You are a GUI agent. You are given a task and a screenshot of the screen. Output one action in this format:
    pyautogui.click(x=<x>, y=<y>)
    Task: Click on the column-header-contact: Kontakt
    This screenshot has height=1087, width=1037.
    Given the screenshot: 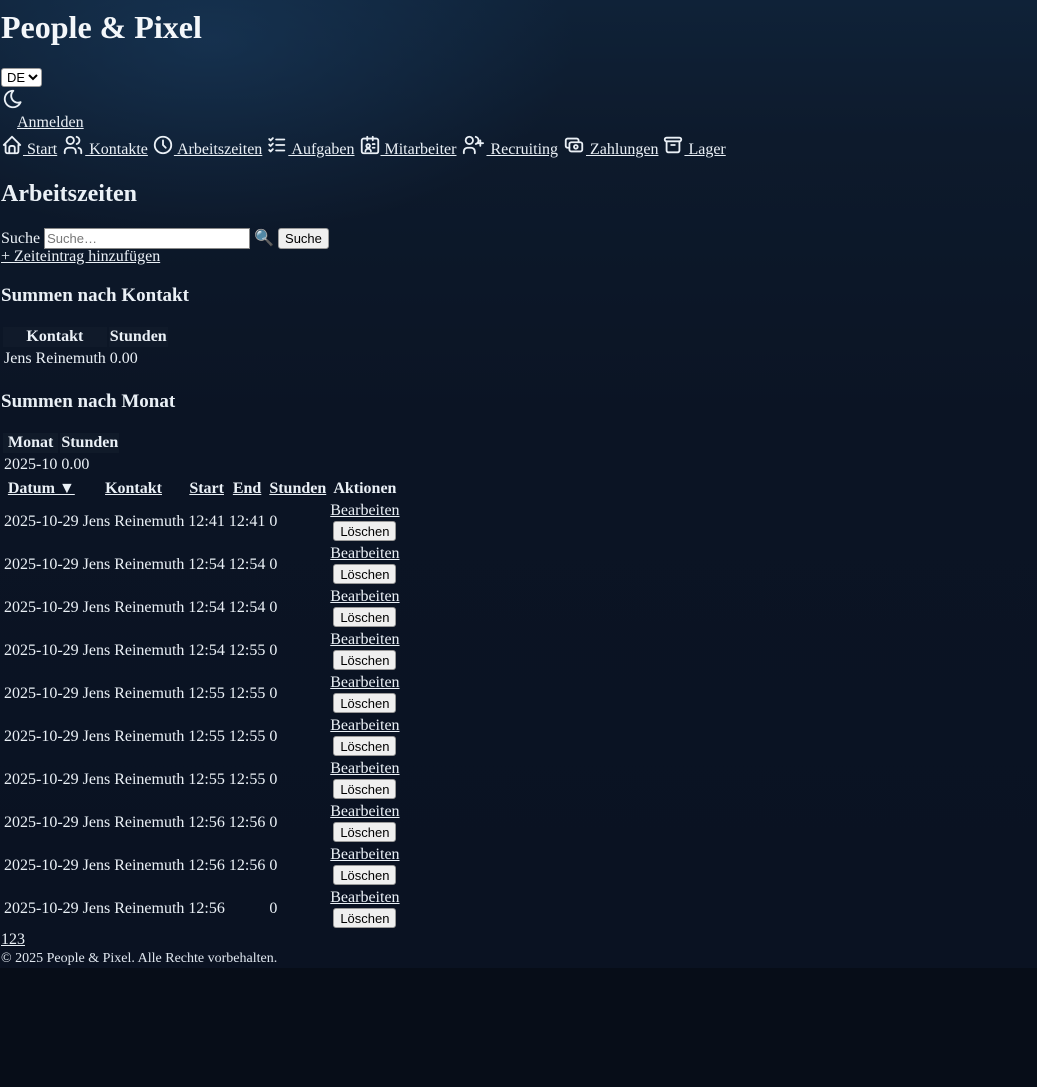 What is the action you would take?
    pyautogui.click(x=134, y=489)
    